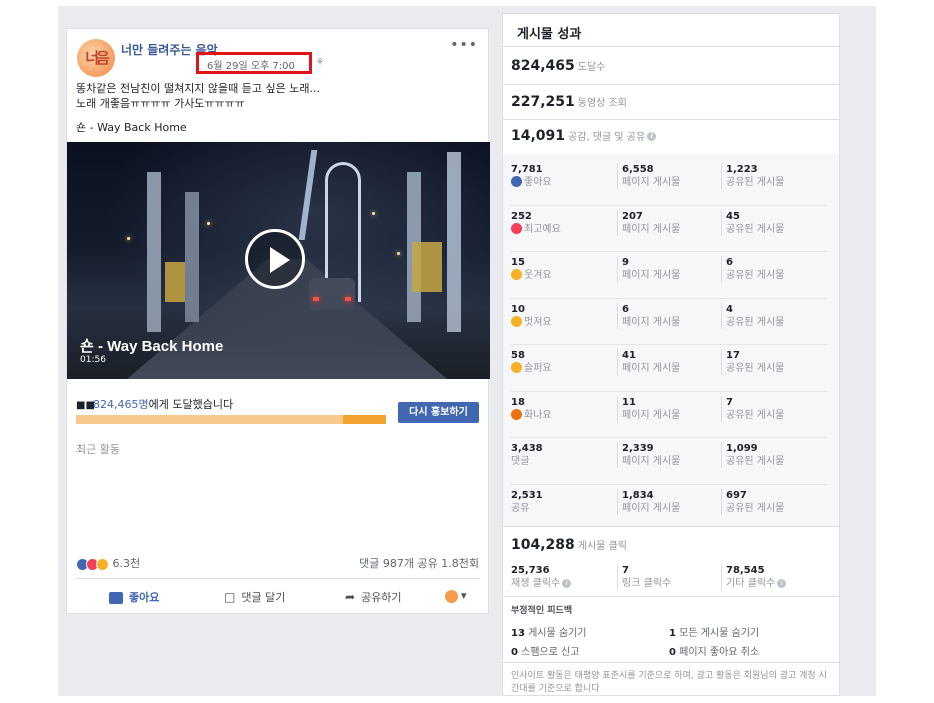 The height and width of the screenshot is (703, 934). What do you see at coordinates (518, 262) in the screenshot?
I see `breakdown-total-value: 15` at bounding box center [518, 262].